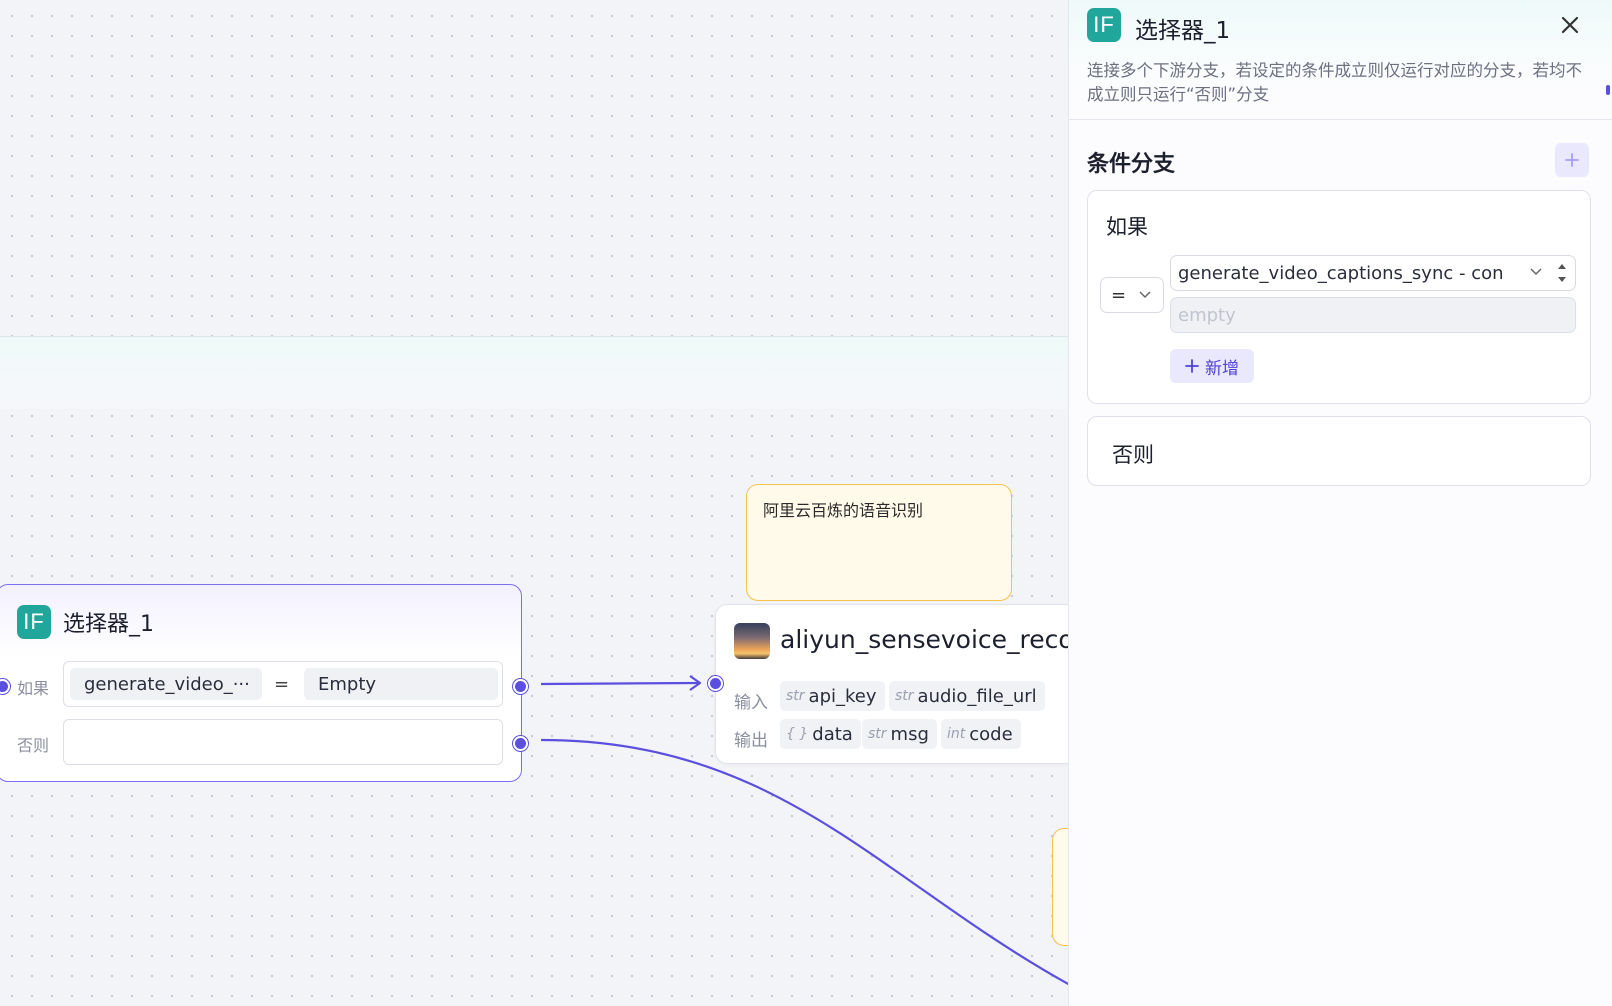  Describe the element at coordinates (1060, 887) in the screenshot. I see `sticky-note-partial` at that location.